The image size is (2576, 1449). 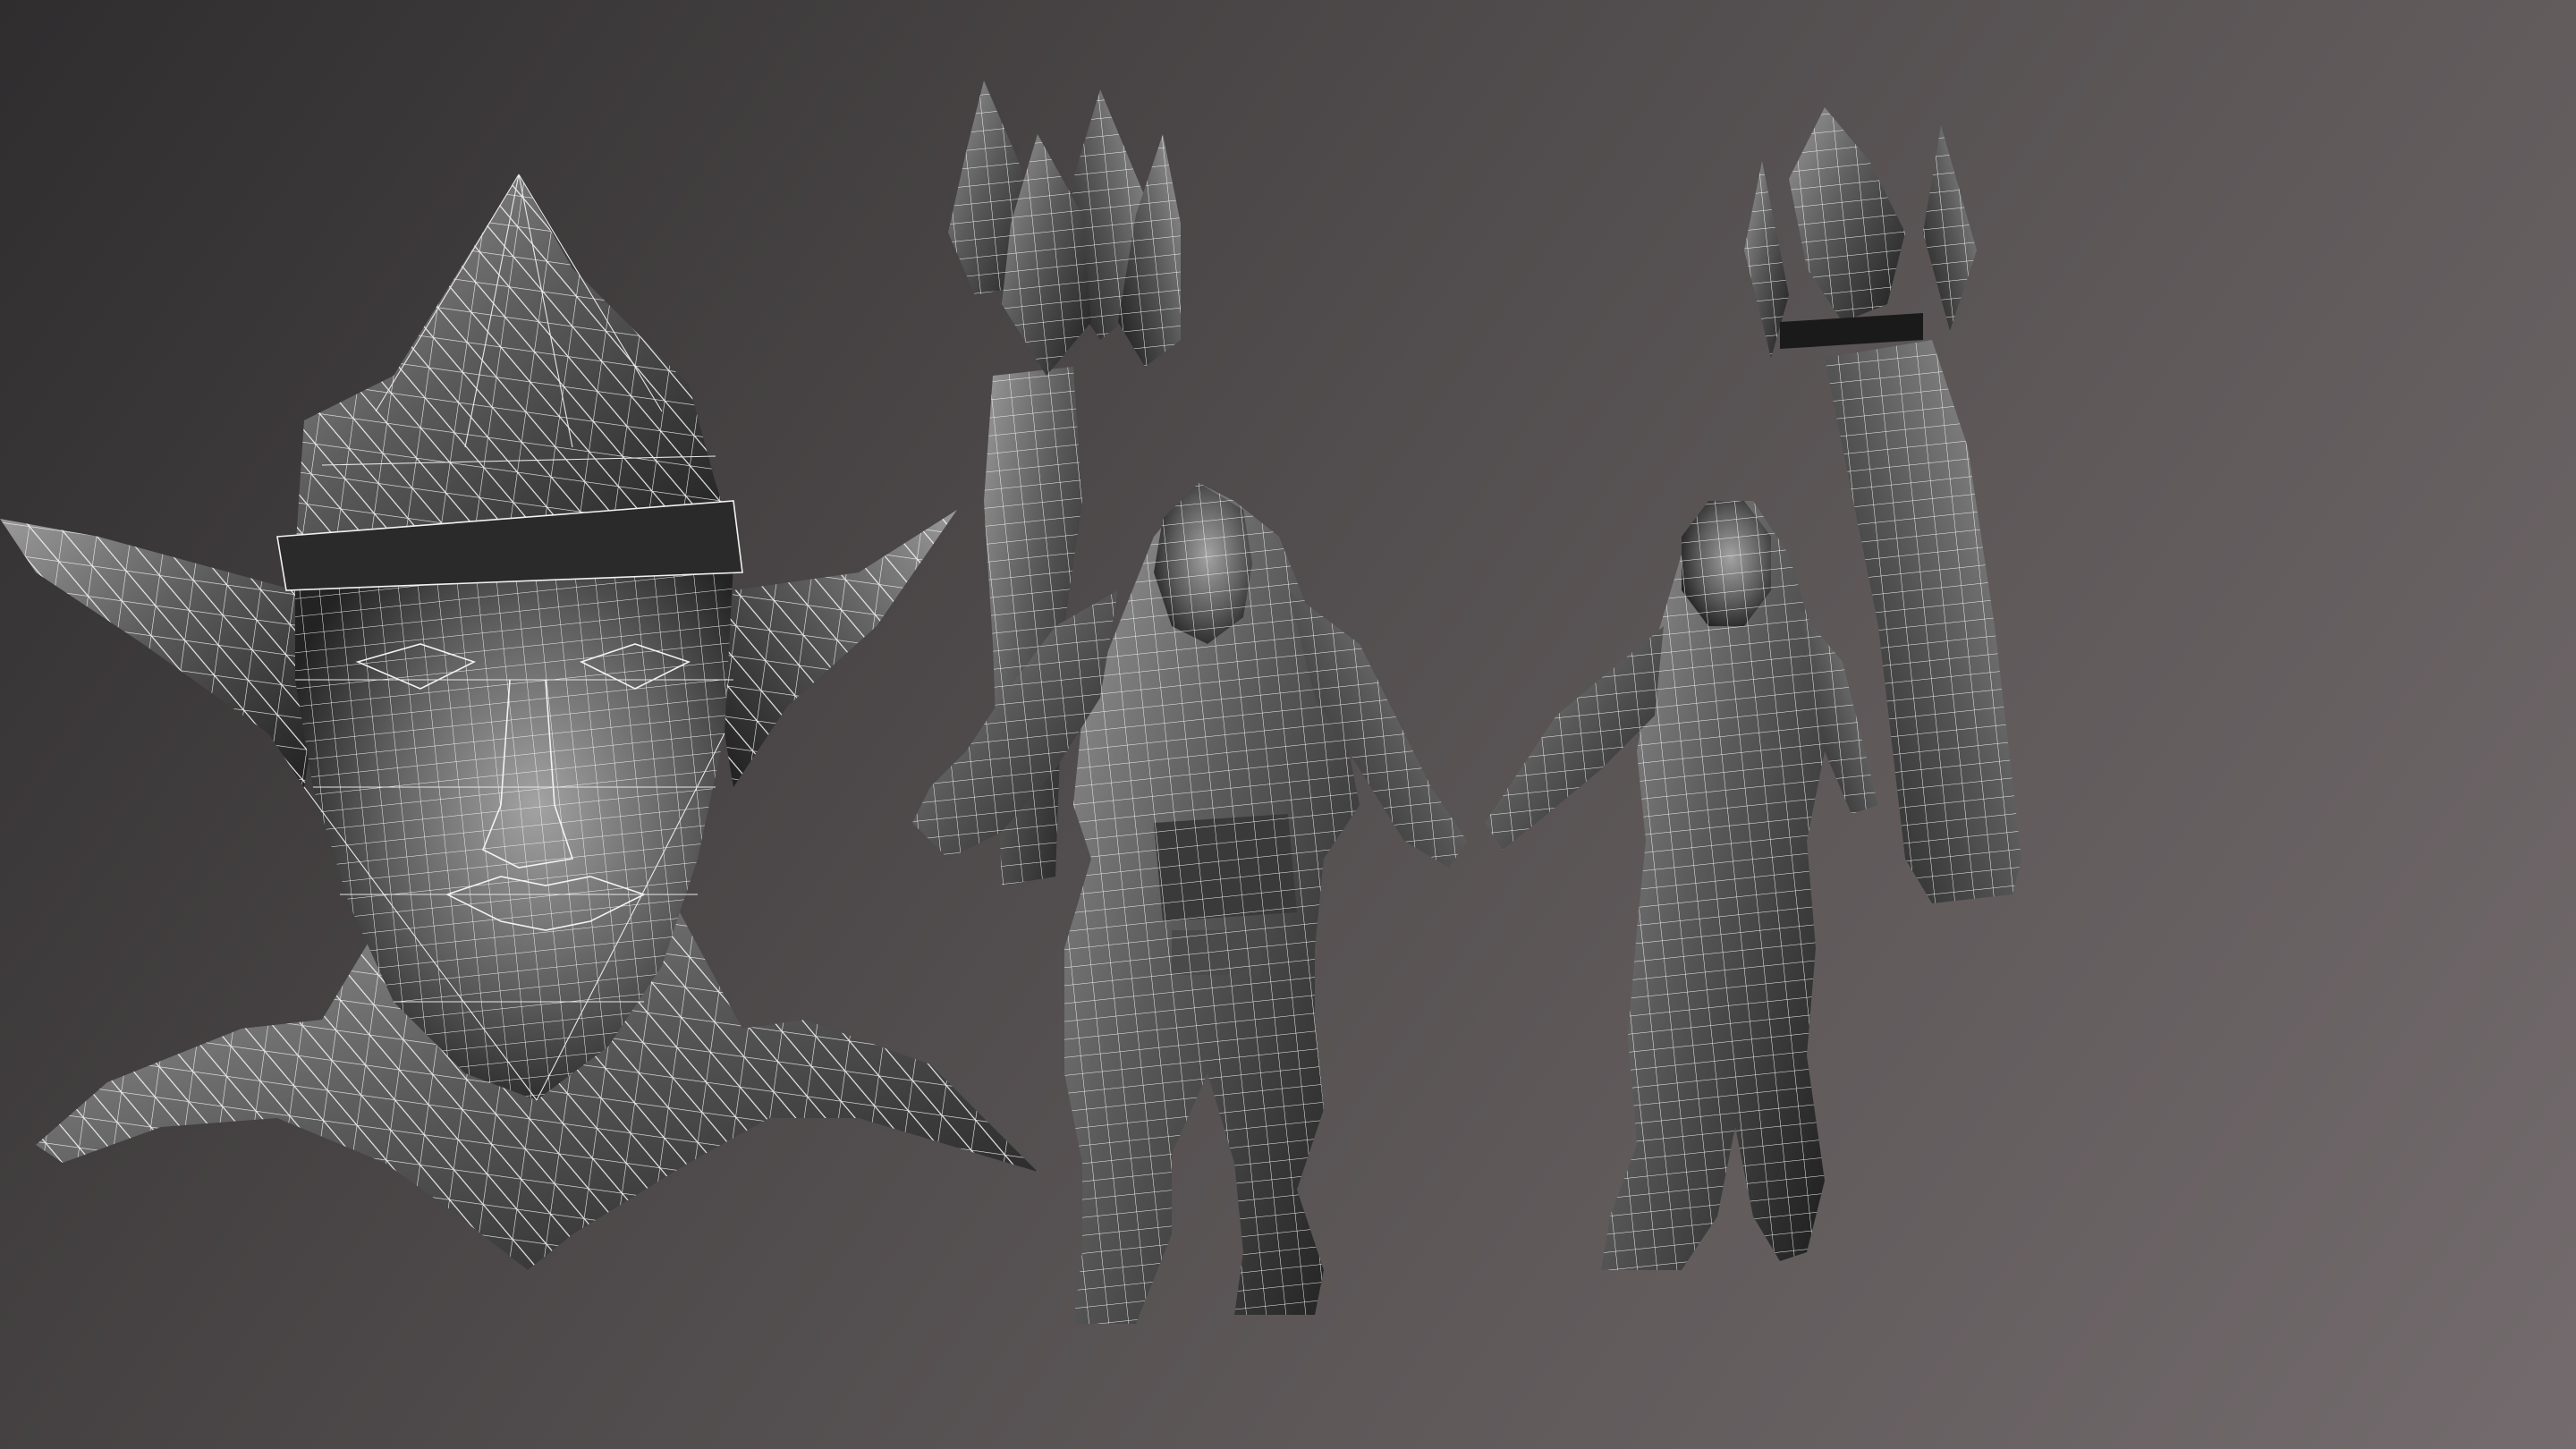 What do you see at coordinates (1860, 232) in the screenshot?
I see `back-staff-crown` at bounding box center [1860, 232].